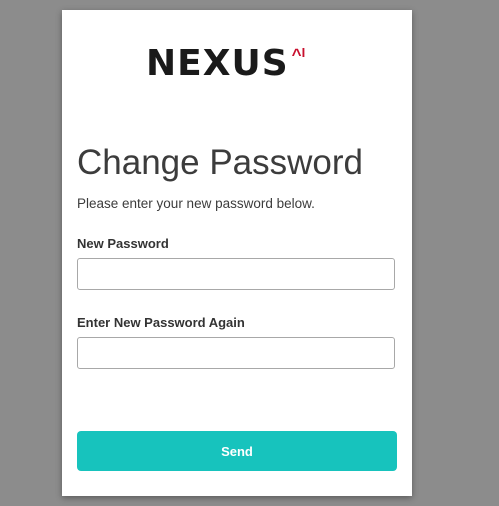 The width and height of the screenshot is (499, 506). Describe the element at coordinates (296, 54) in the screenshot. I see `logo-ai-caret: ^` at that location.